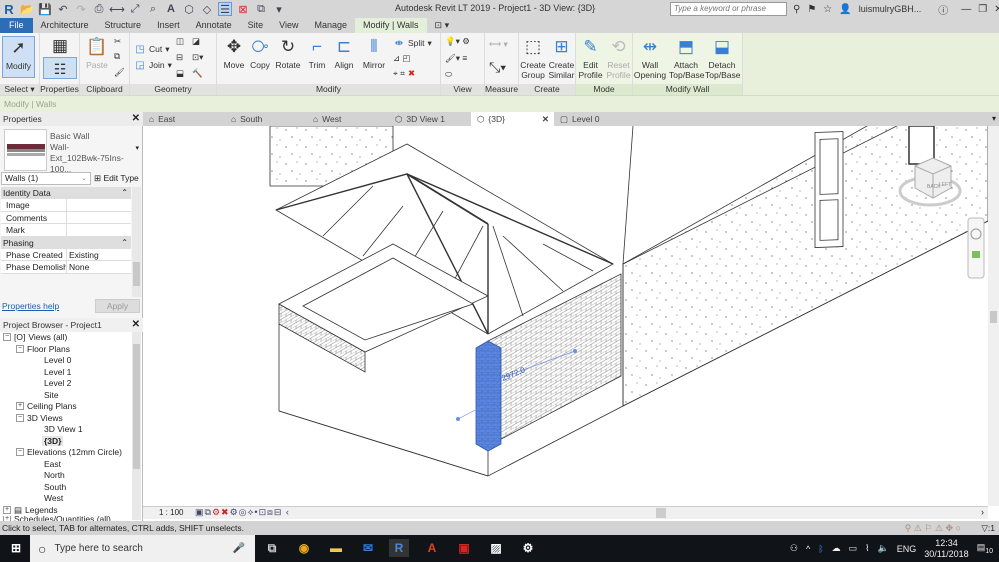 The height and width of the screenshot is (562, 999). I want to click on notifications-icon: ▤10, so click(985, 548).